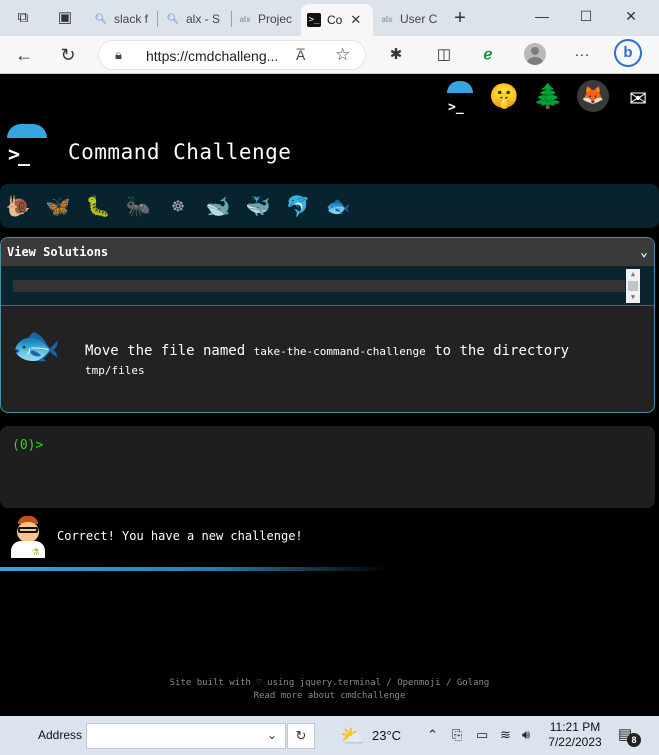 This screenshot has width=659, height=755. Describe the element at coordinates (118, 55) in the screenshot. I see `lock-icon: 🔒︎` at that location.